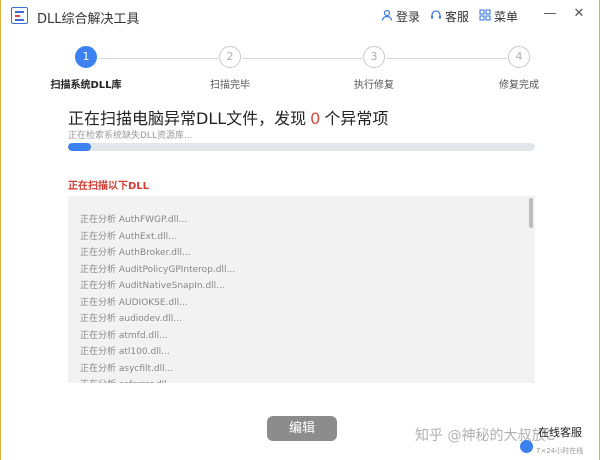  I want to click on found-count: 0, so click(315, 118).